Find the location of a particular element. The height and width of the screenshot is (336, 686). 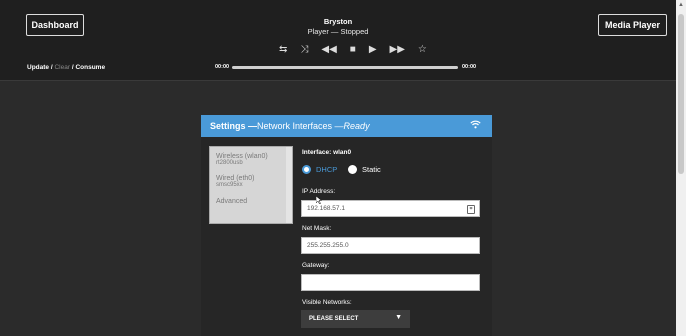

interface-name: Wired (eth0) is located at coordinates (235, 178).